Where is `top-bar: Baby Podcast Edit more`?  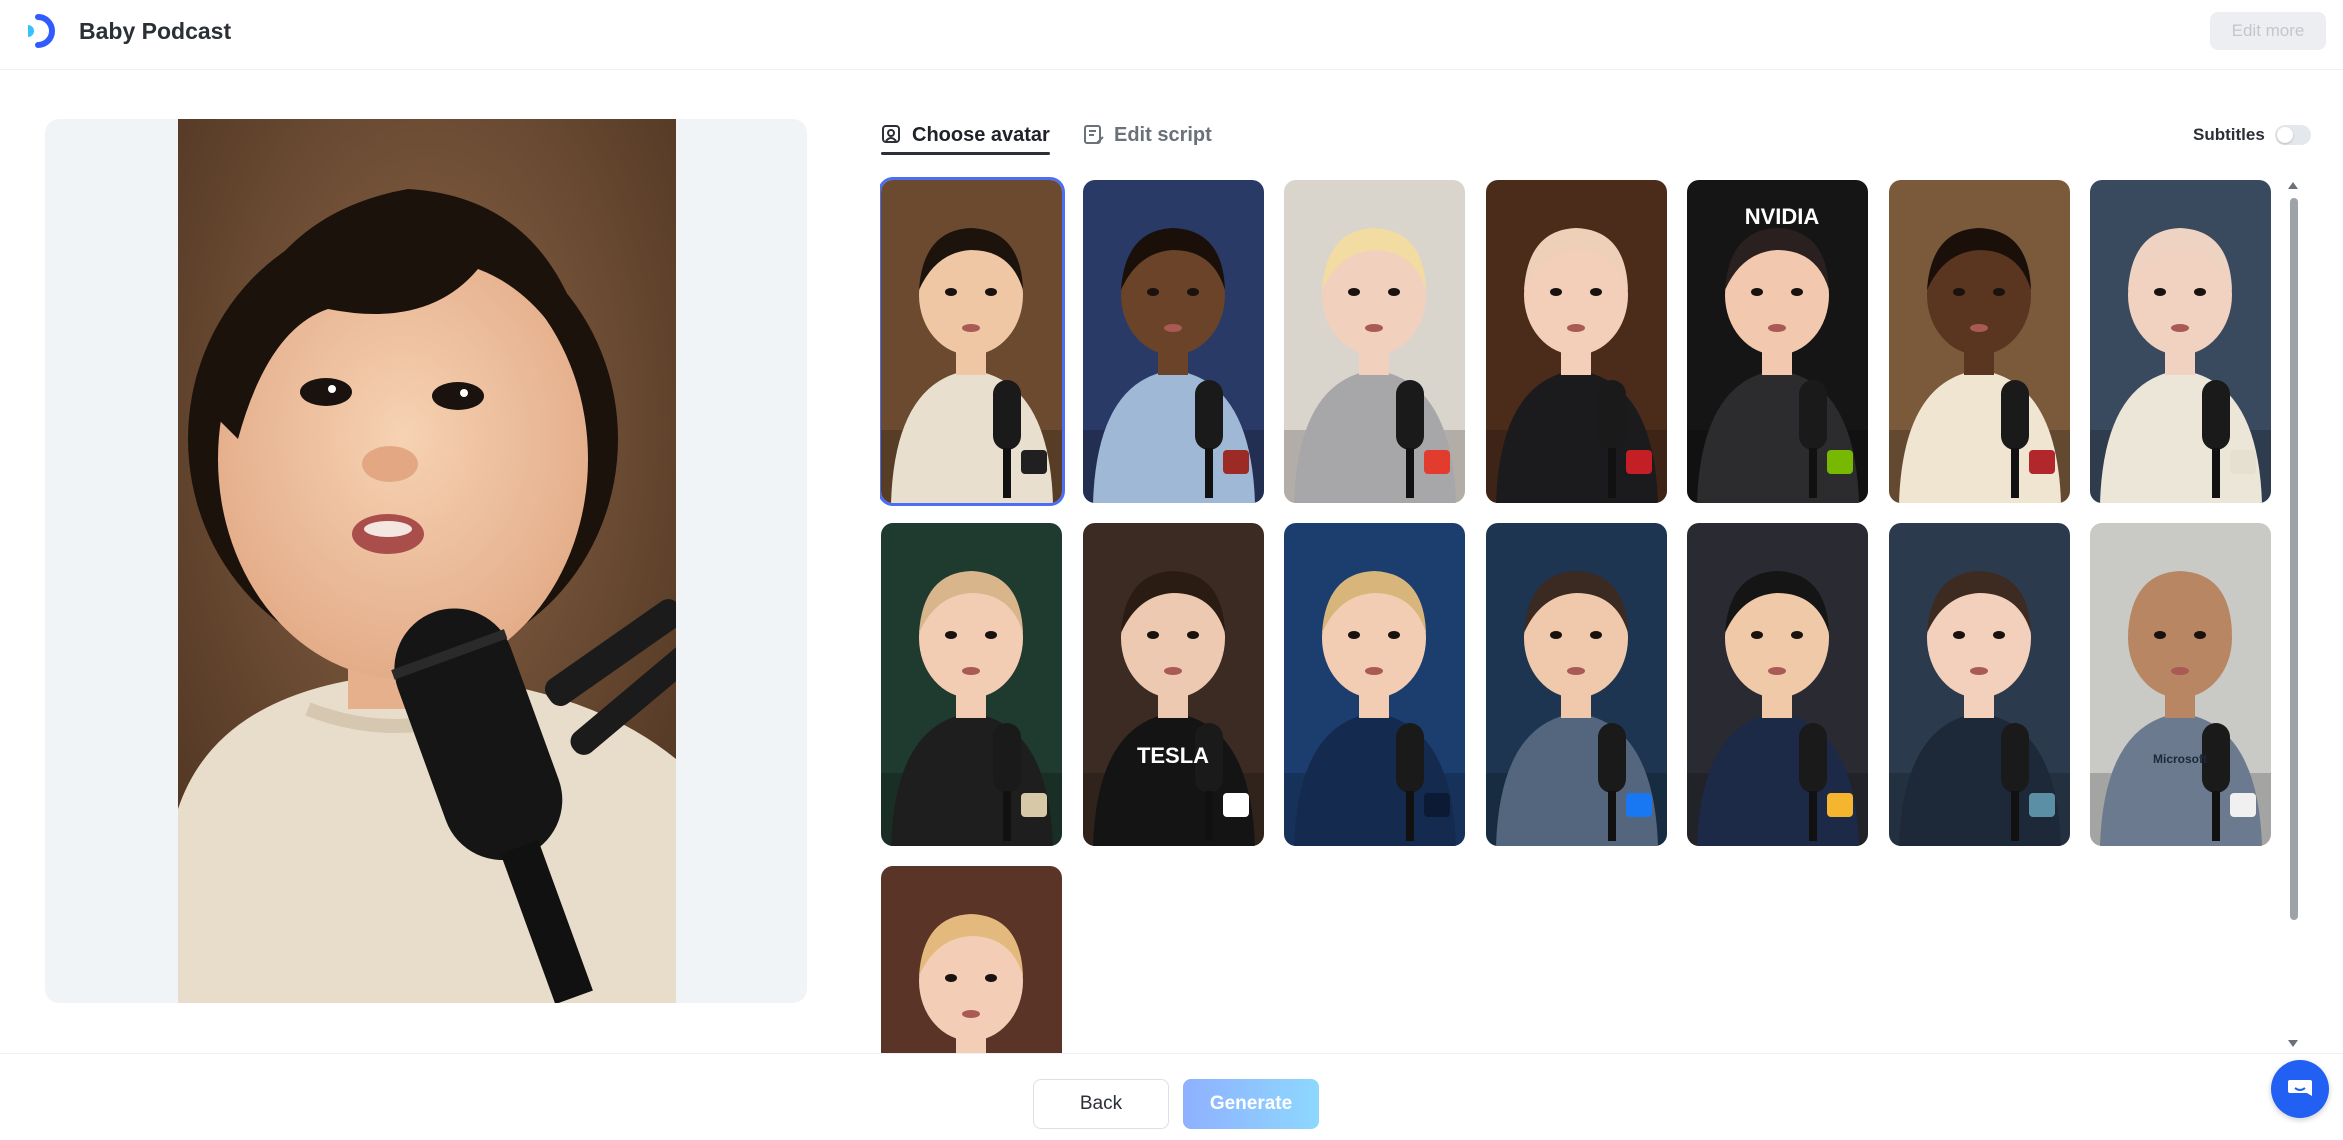
top-bar: Baby Podcast Edit more is located at coordinates (1171, 35).